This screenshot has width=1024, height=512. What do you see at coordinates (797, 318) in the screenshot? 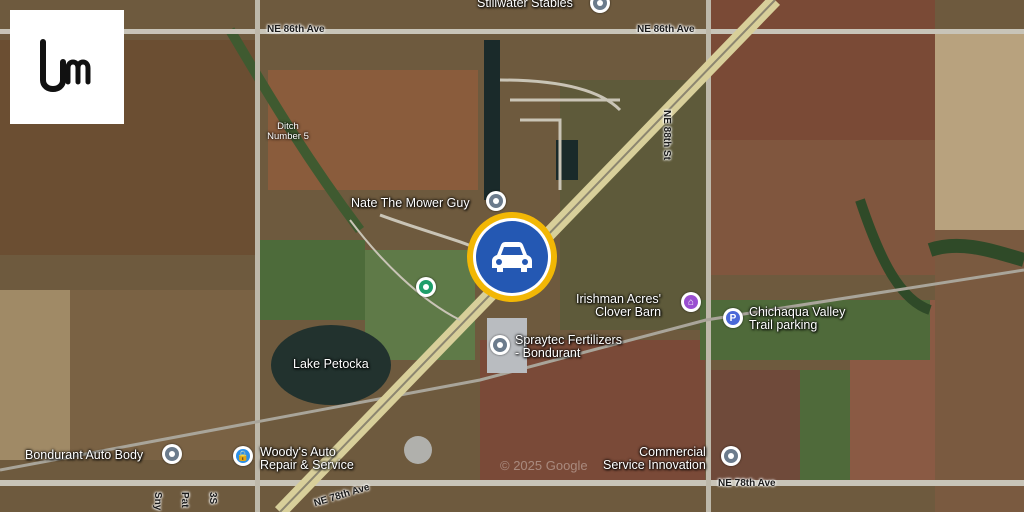
I see `place-label-chichaqua: Chichaqua Valley Trail parking` at bounding box center [797, 318].